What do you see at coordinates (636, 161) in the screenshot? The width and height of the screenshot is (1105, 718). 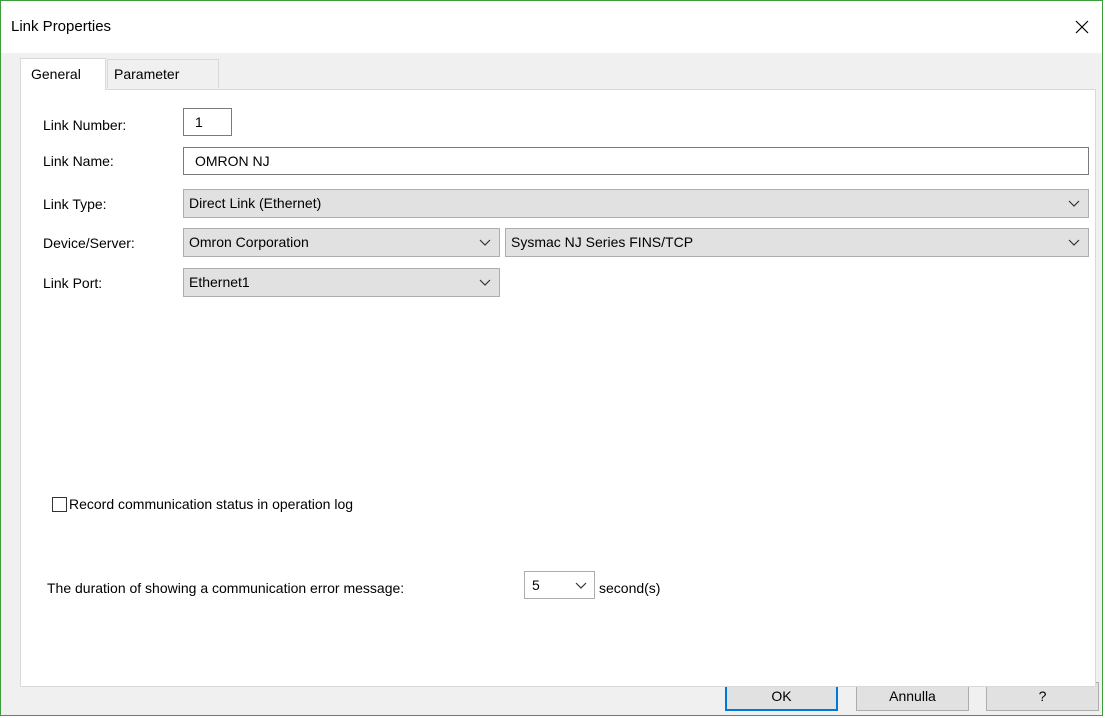 I see `link-name-field: OMRON NJ` at bounding box center [636, 161].